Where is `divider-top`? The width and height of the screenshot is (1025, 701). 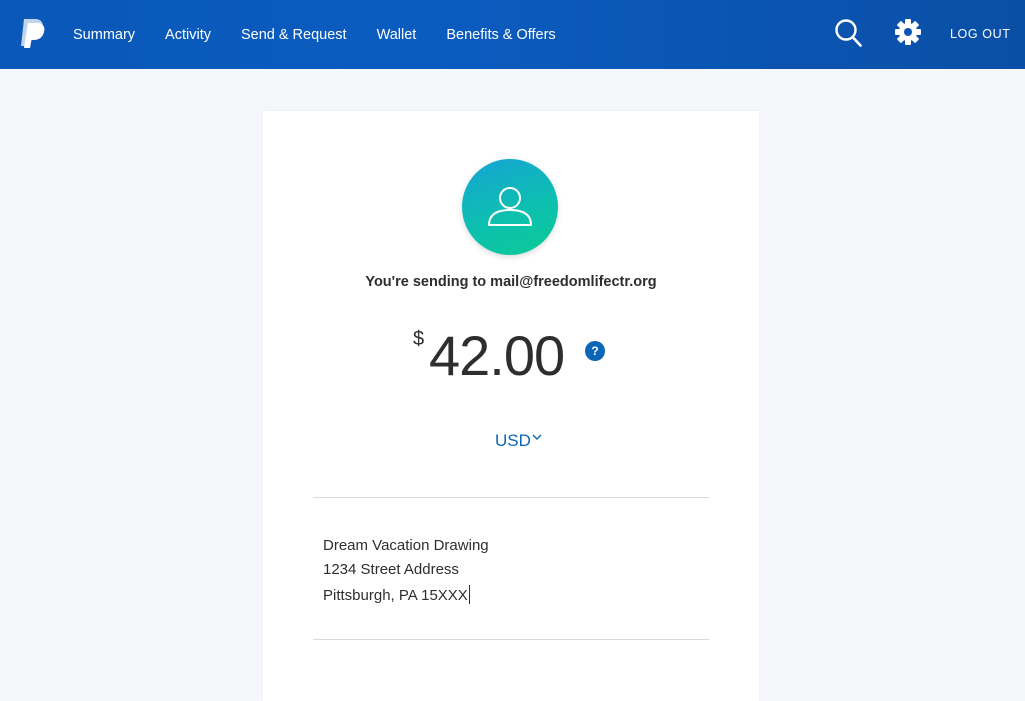
divider-top is located at coordinates (511, 497).